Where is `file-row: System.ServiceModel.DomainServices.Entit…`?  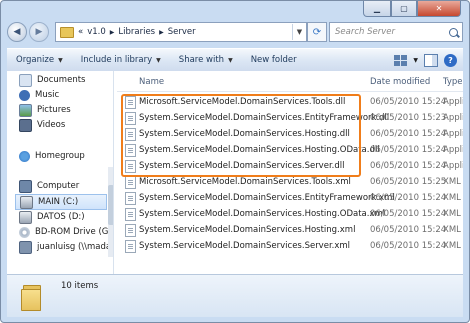
file-row: System.ServiceModel.DomainServices.Entit… is located at coordinates (294, 198).